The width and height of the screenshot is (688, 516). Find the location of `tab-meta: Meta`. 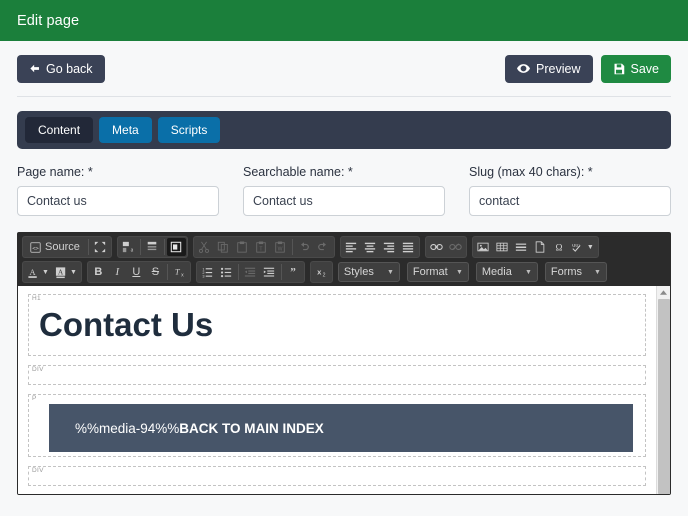

tab-meta: Meta is located at coordinates (125, 130).